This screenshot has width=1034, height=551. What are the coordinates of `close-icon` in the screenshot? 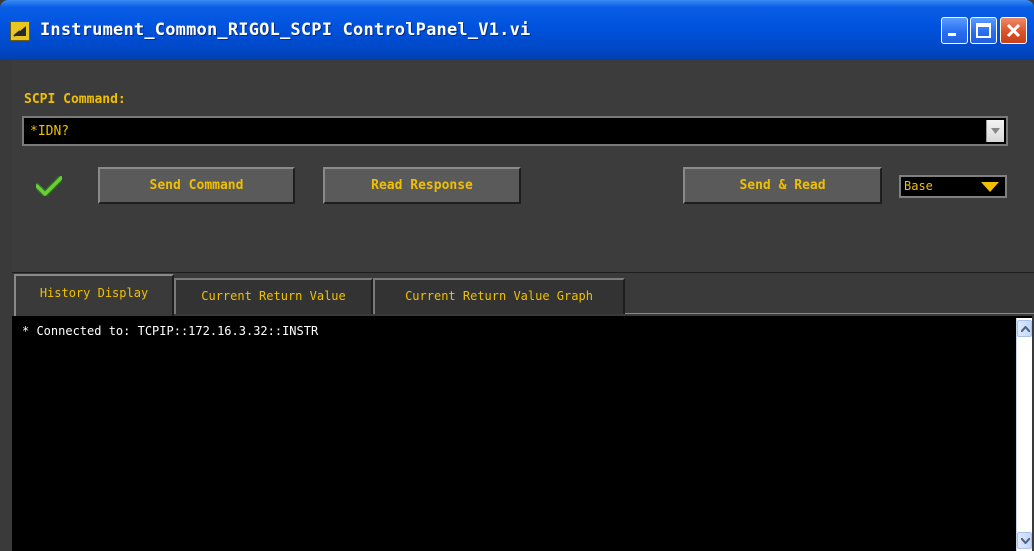 It's located at (1013, 30).